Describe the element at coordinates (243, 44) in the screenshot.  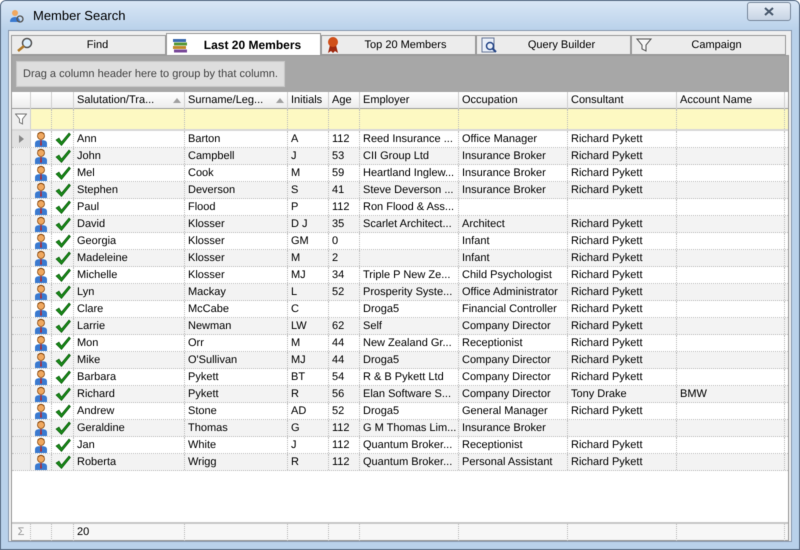
I see `tab: Last 20 Members` at that location.